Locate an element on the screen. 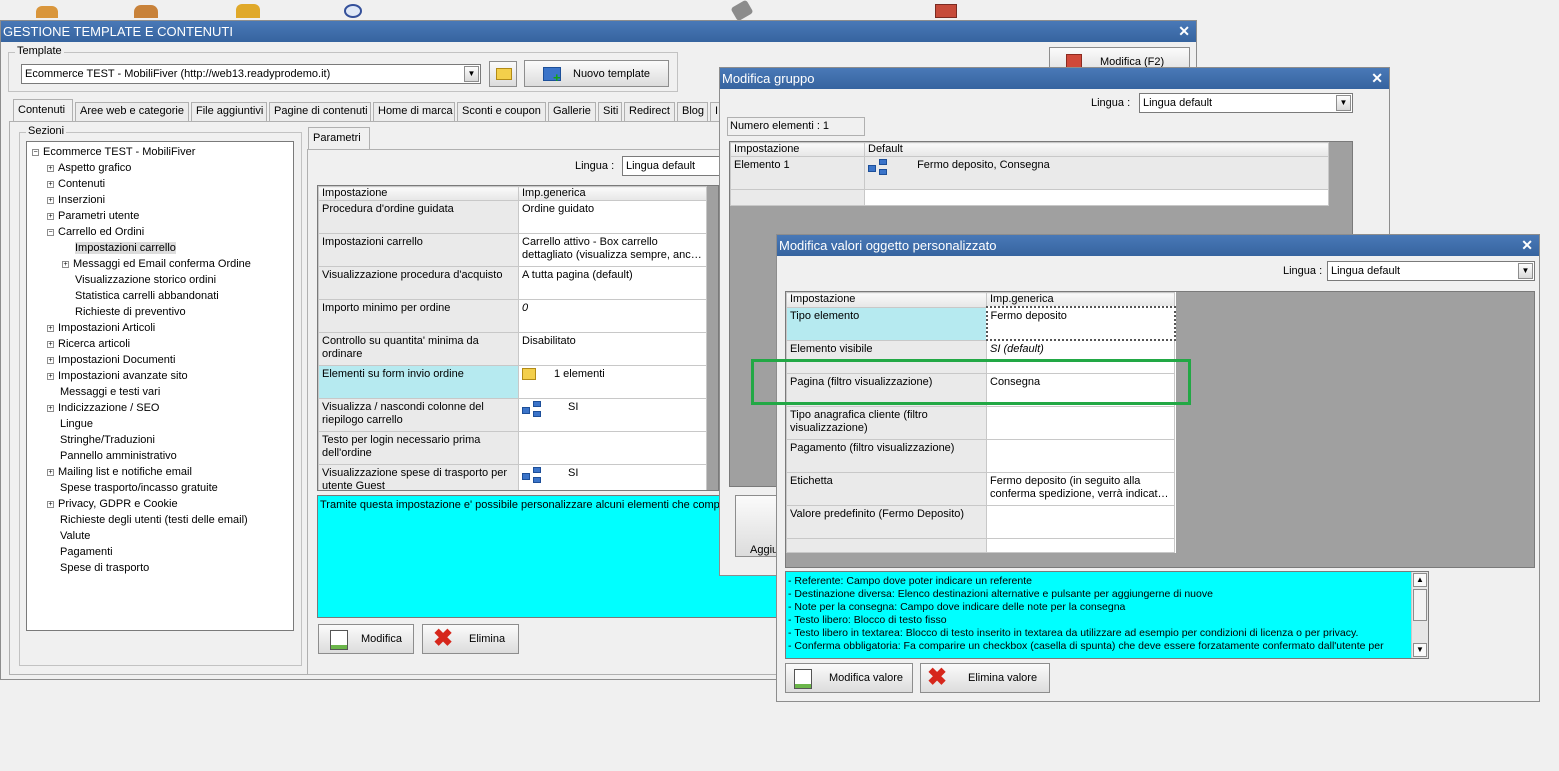  open-folder-button is located at coordinates (503, 74).